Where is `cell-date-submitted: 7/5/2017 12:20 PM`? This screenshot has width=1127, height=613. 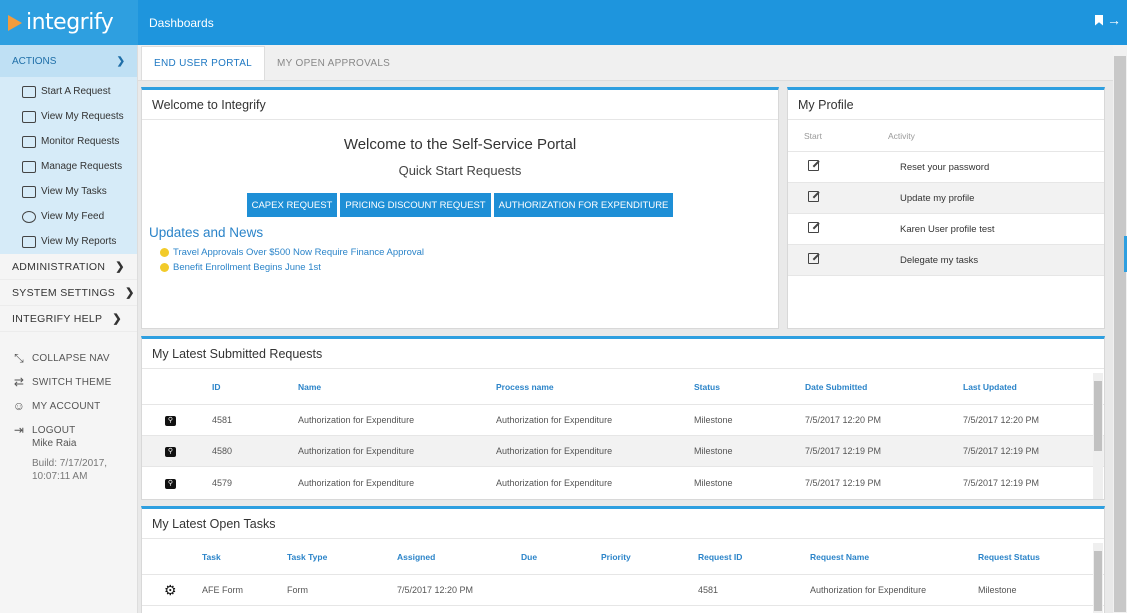 cell-date-submitted: 7/5/2017 12:20 PM is located at coordinates (843, 420).